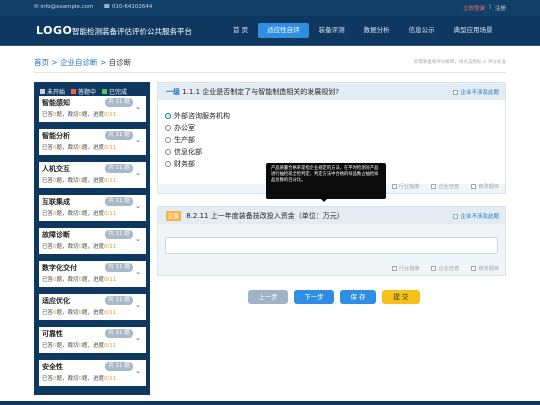  Describe the element at coordinates (79, 62) in the screenshot. I see `breadcrumb-section: 企业自诊断` at that location.